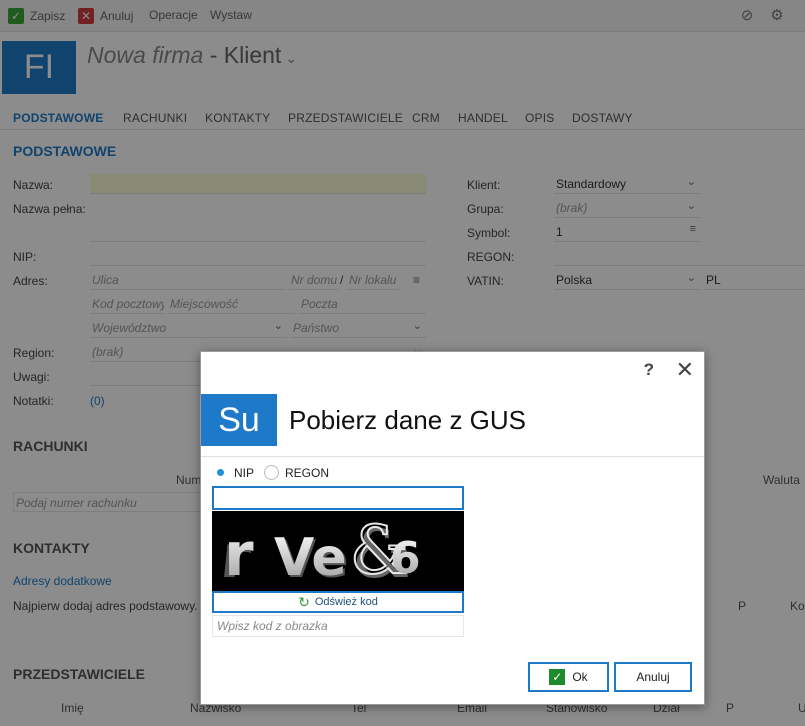 The width and height of the screenshot is (805, 726). Describe the element at coordinates (220, 472) in the screenshot. I see `radio-nip` at that location.